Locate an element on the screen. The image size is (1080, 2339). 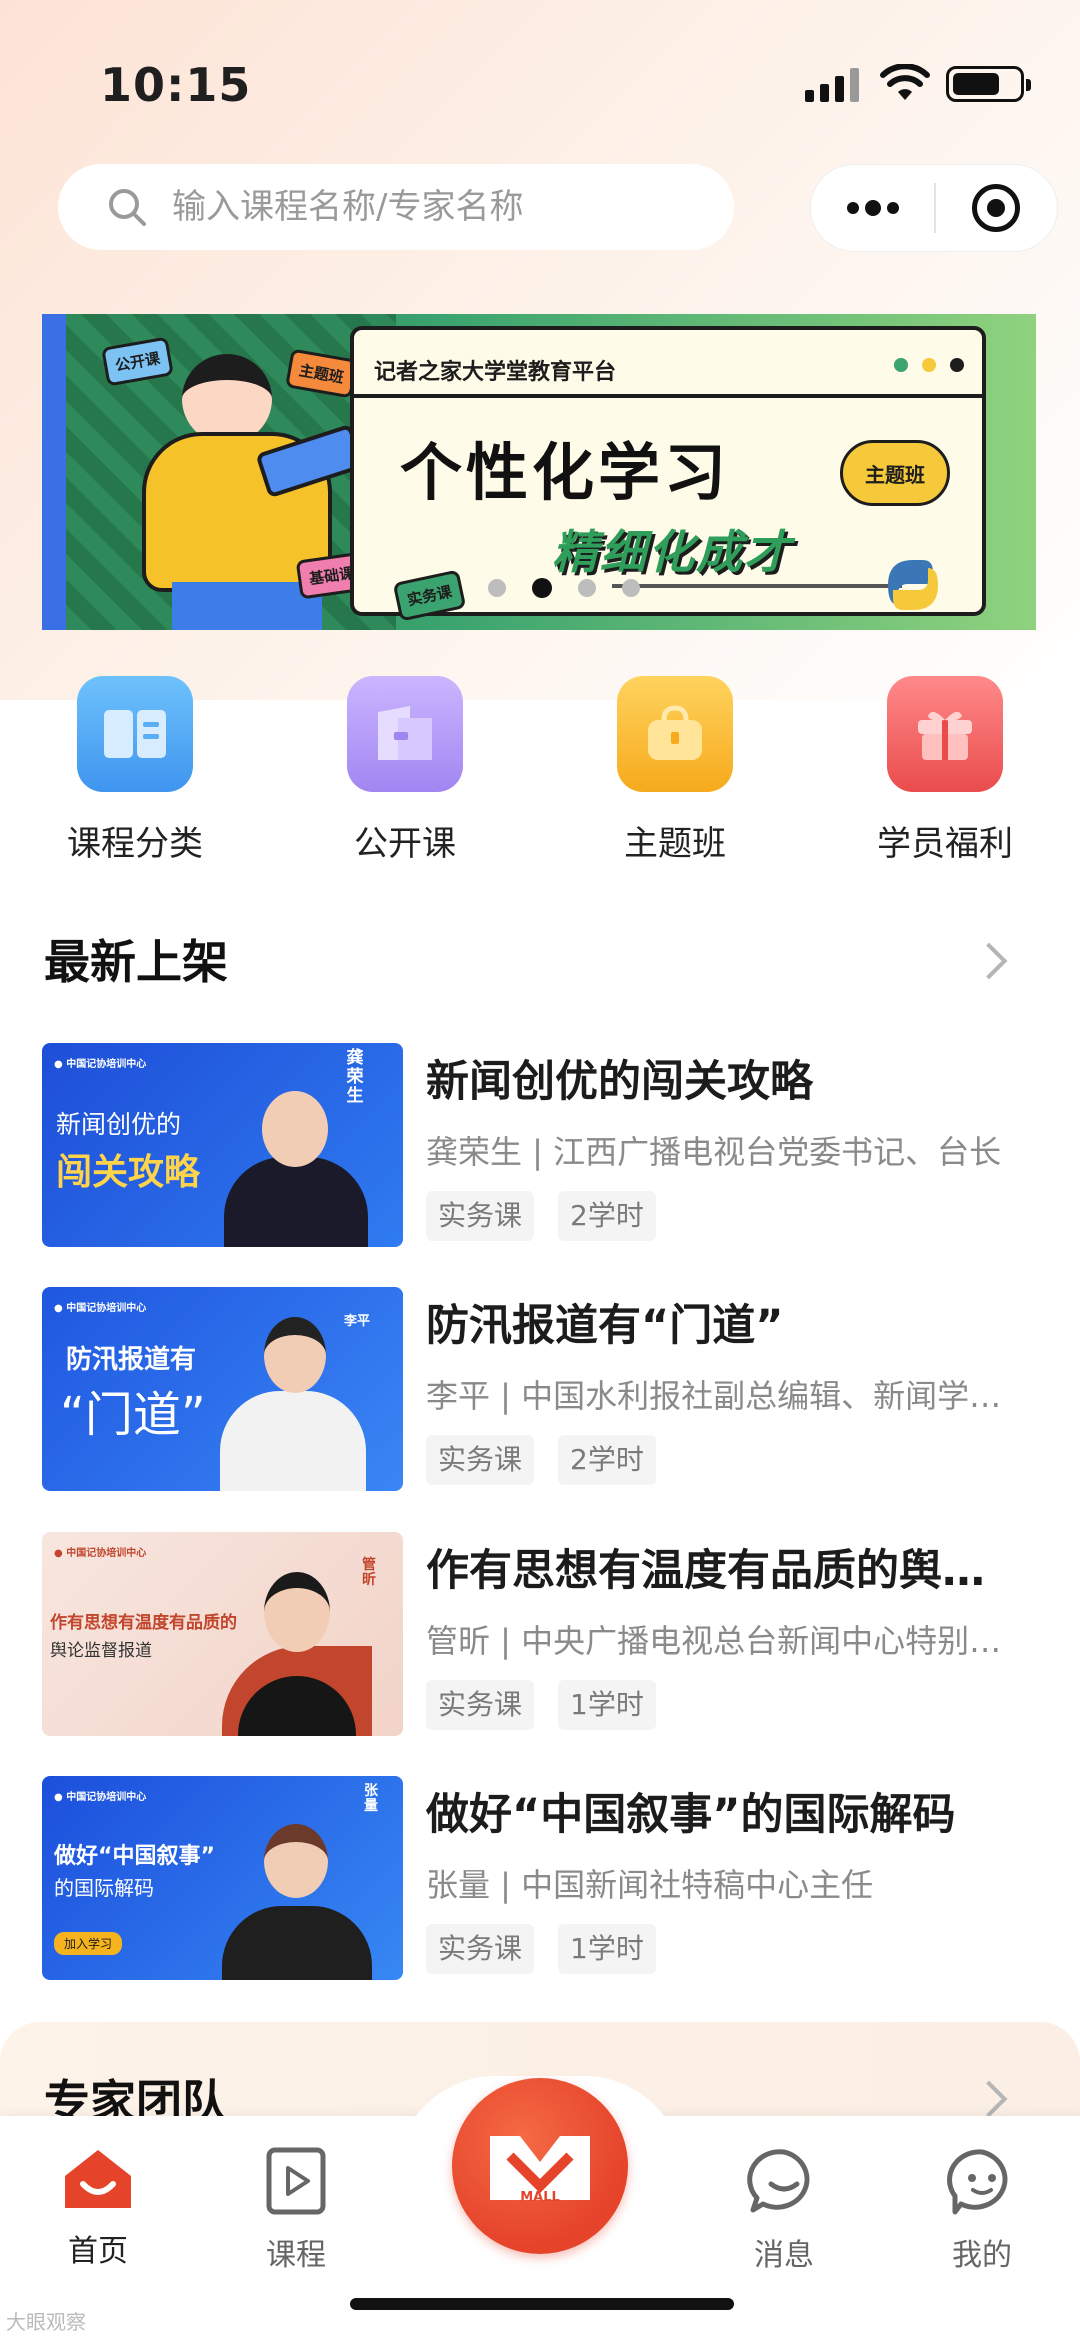
entry-theme-class: 主题班 is located at coordinates (675, 770).